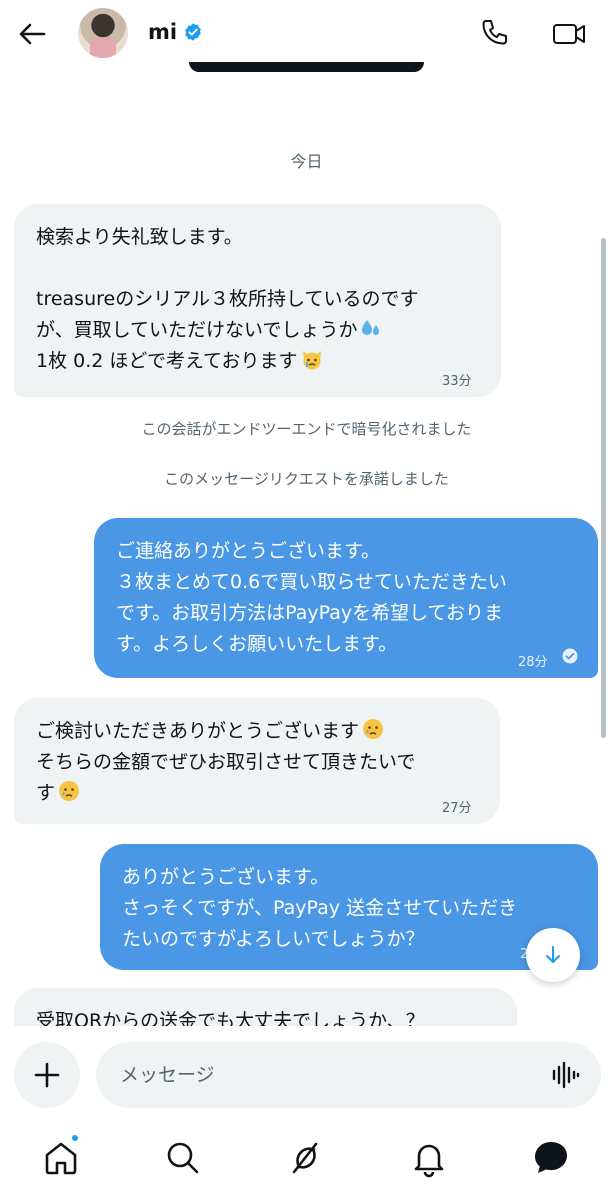 This screenshot has width=613, height=1200. Describe the element at coordinates (32, 34) in the screenshot. I see `arrow-left-icon` at that location.